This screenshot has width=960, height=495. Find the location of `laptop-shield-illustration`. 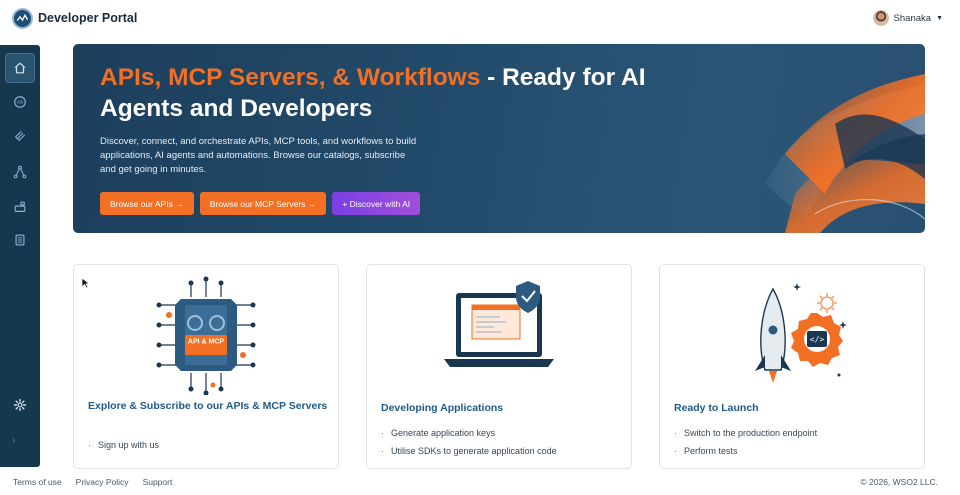

laptop-shield-illustration is located at coordinates (499, 324).